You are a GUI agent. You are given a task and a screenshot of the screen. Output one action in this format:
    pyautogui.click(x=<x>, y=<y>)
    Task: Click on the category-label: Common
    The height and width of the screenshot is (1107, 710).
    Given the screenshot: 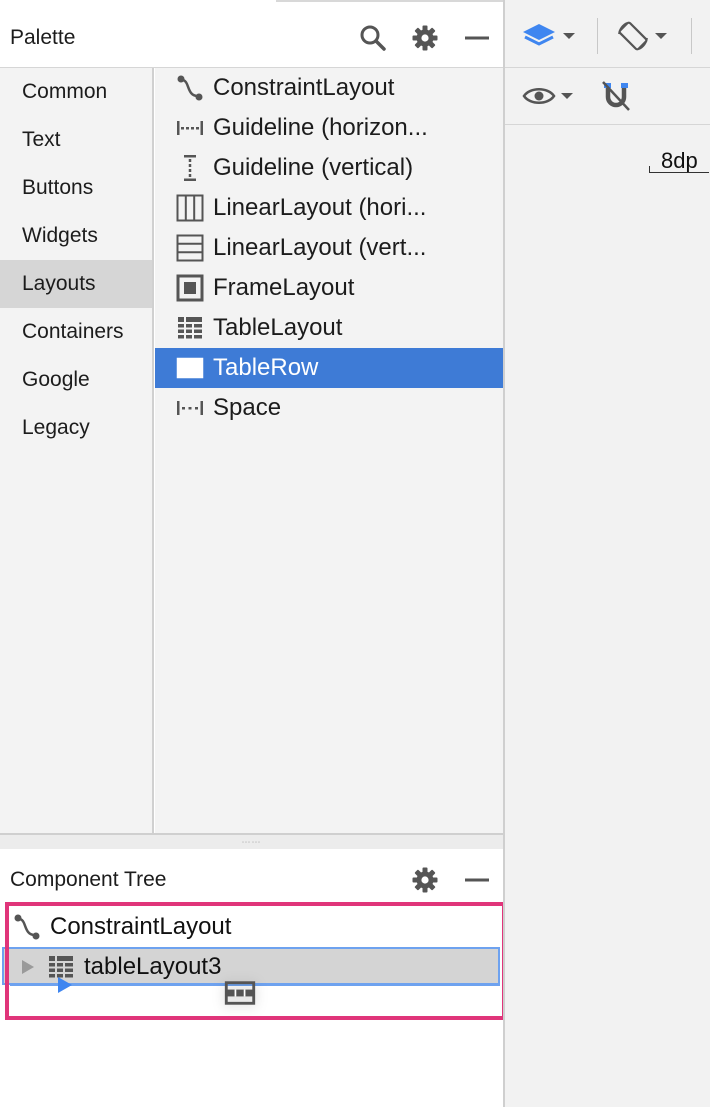 What is the action you would take?
    pyautogui.click(x=65, y=91)
    